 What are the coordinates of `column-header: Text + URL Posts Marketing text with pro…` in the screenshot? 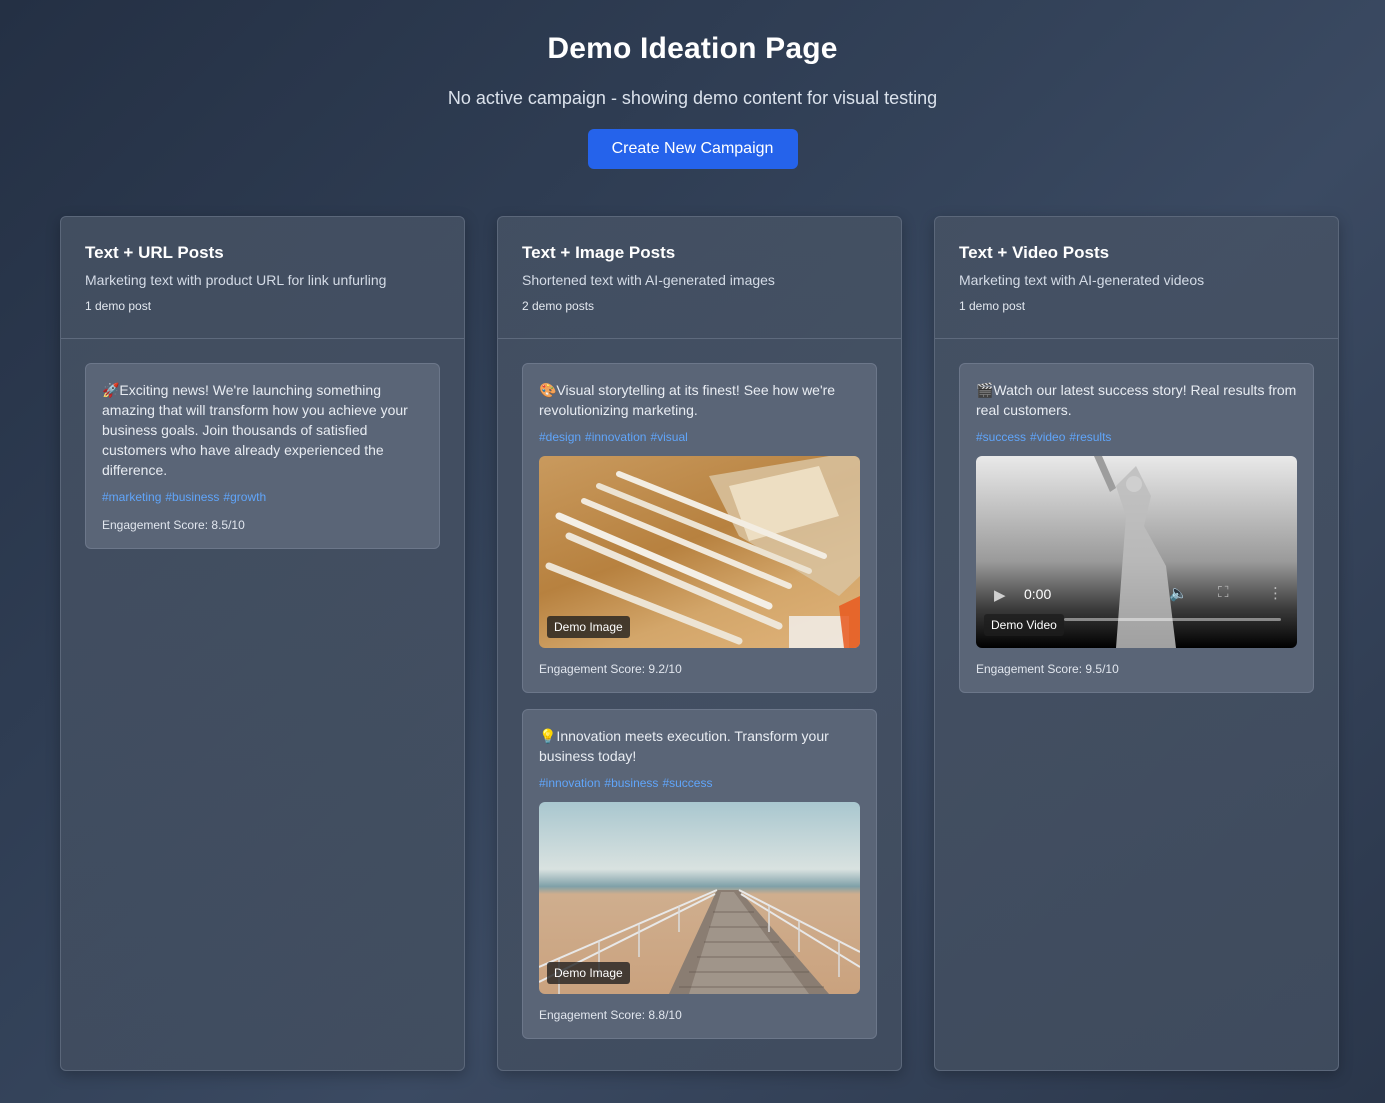 It's located at (262, 278).